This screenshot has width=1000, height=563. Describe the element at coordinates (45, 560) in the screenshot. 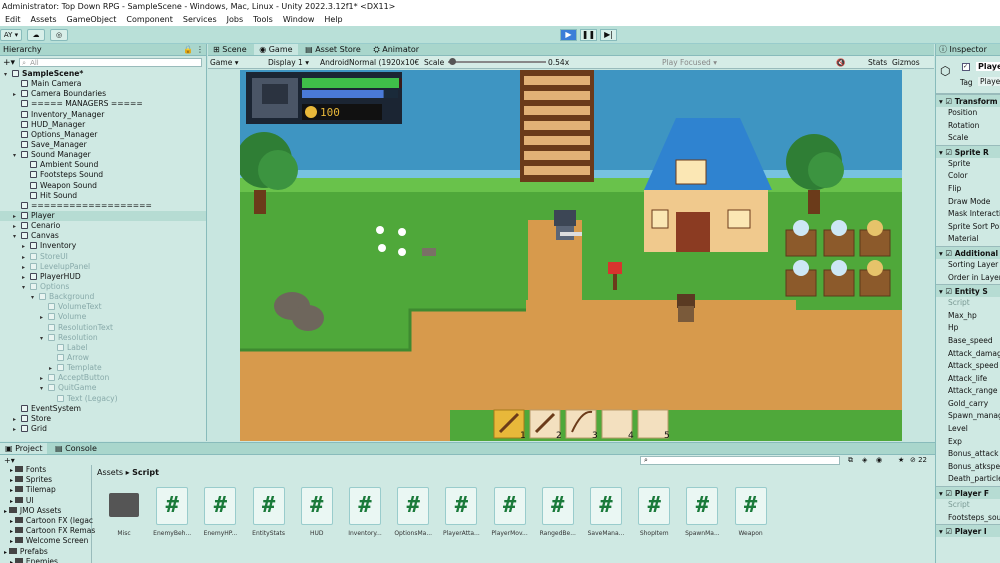

I see `project-folder: ▸ Enemies` at that location.